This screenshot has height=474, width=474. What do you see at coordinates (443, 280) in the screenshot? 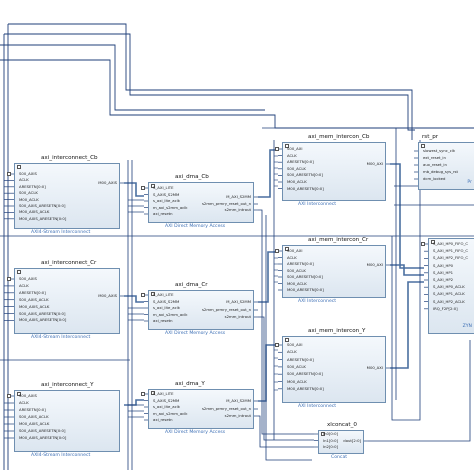
I see `pin-left: S_AXI_HP2` at bounding box center [443, 280].